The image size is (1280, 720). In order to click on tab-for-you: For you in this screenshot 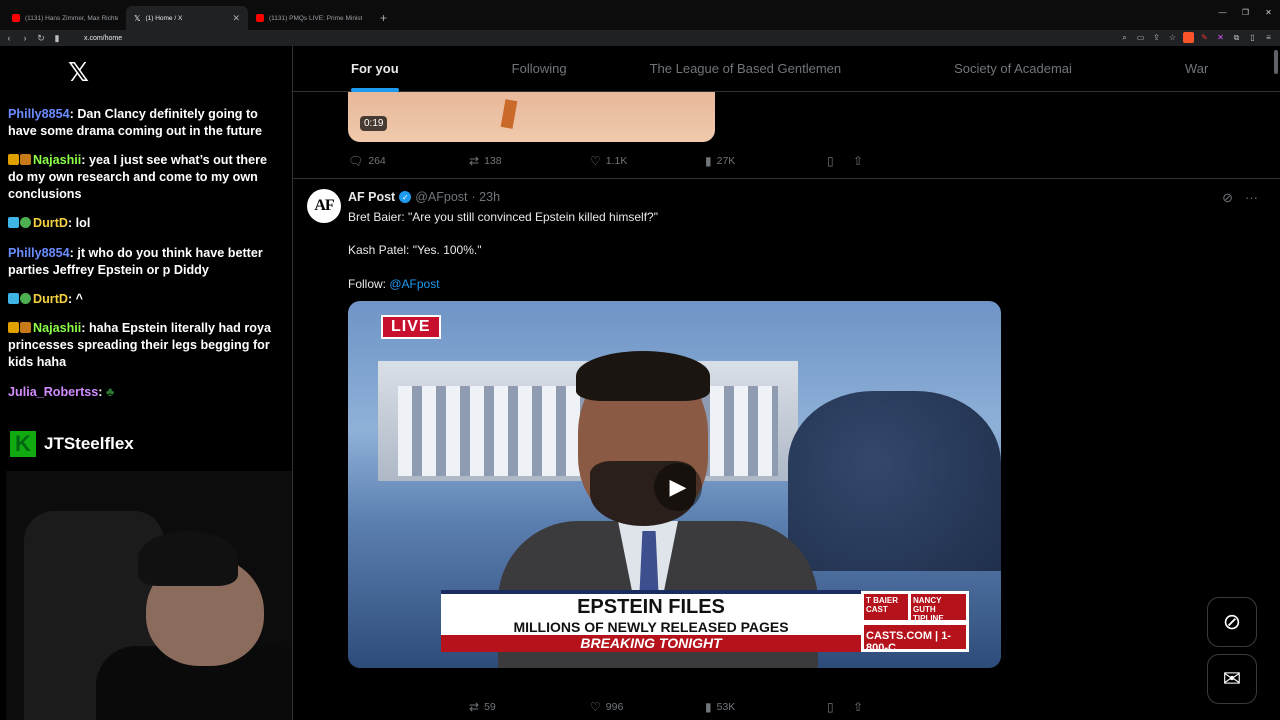, I will do `click(375, 69)`.